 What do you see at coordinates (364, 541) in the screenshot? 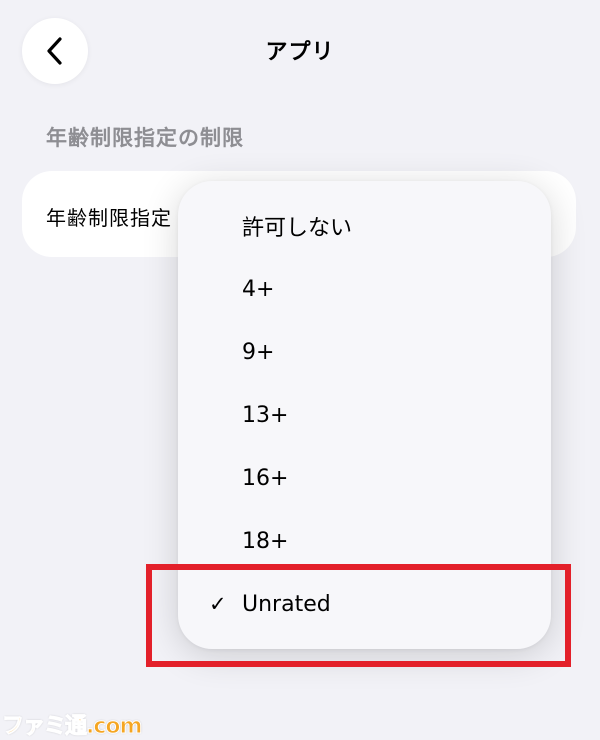
I see `menu-item-18-plus: 18+` at bounding box center [364, 541].